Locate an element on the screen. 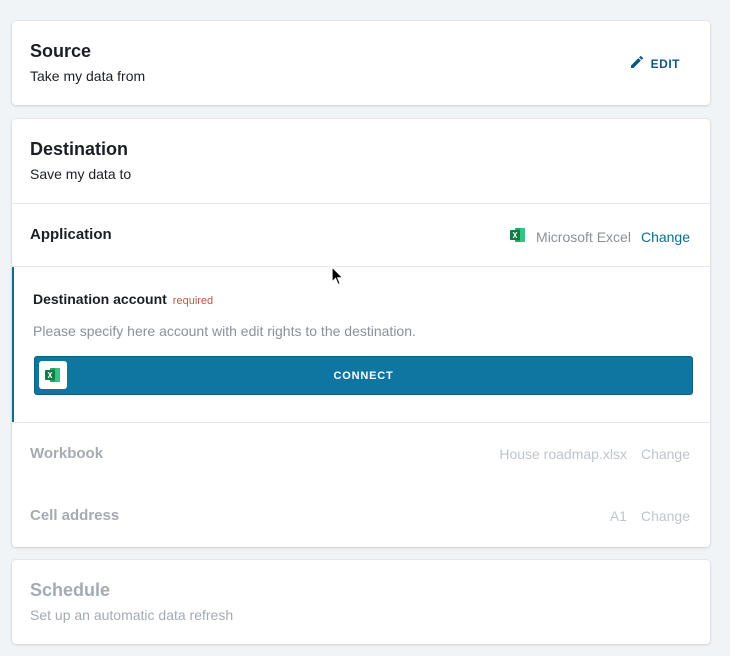 The height and width of the screenshot is (656, 730). application-label: Application is located at coordinates (71, 234).